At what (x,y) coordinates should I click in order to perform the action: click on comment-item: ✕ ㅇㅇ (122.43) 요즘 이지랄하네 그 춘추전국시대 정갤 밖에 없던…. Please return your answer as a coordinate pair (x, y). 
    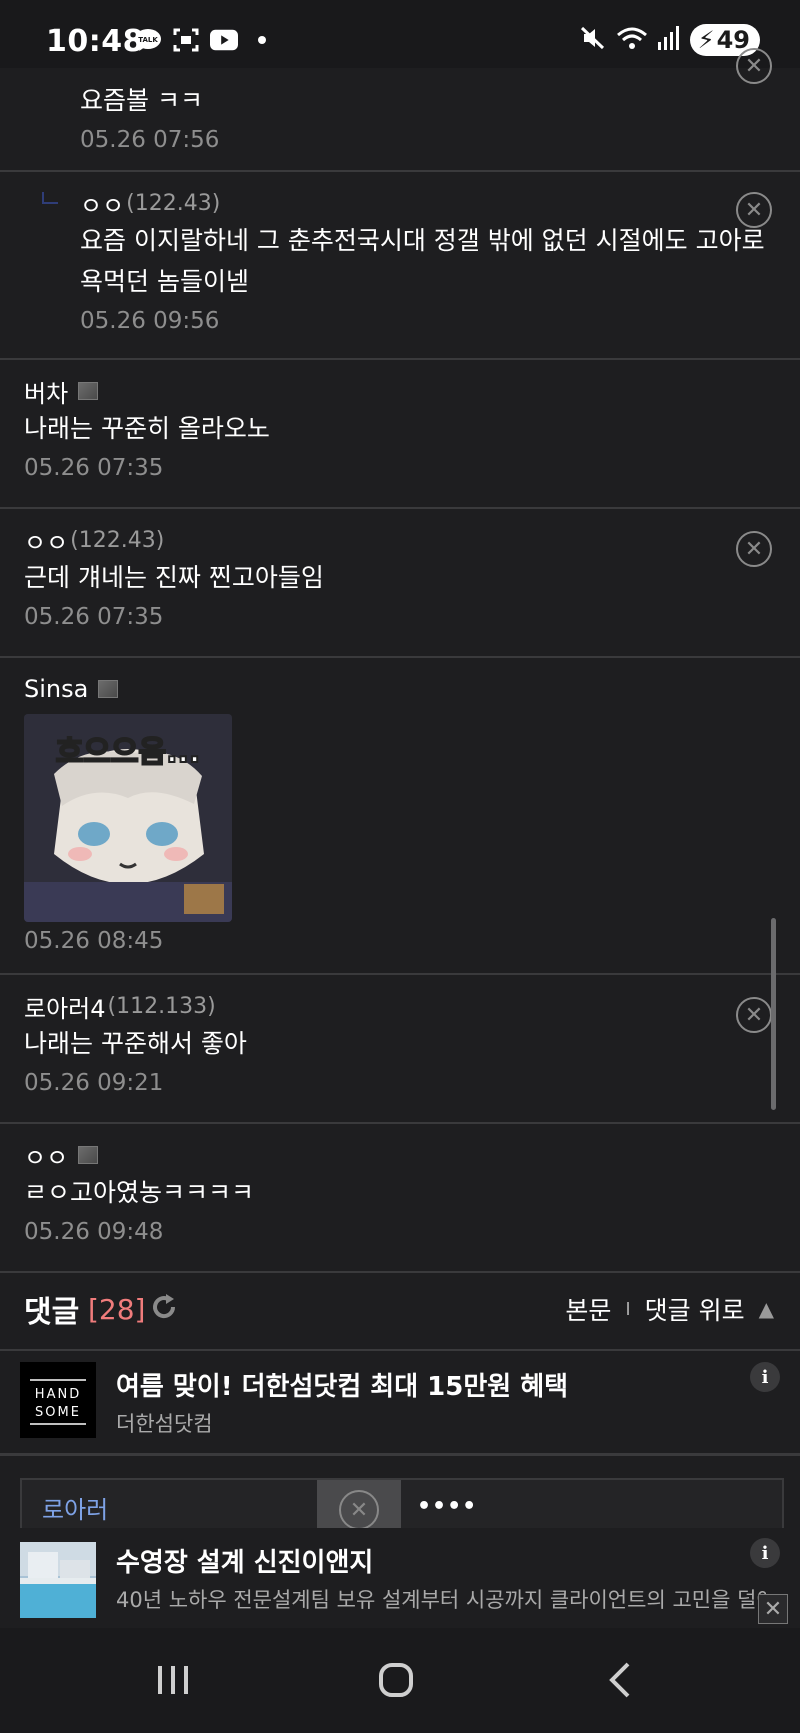
    Looking at the image, I should click on (400, 266).